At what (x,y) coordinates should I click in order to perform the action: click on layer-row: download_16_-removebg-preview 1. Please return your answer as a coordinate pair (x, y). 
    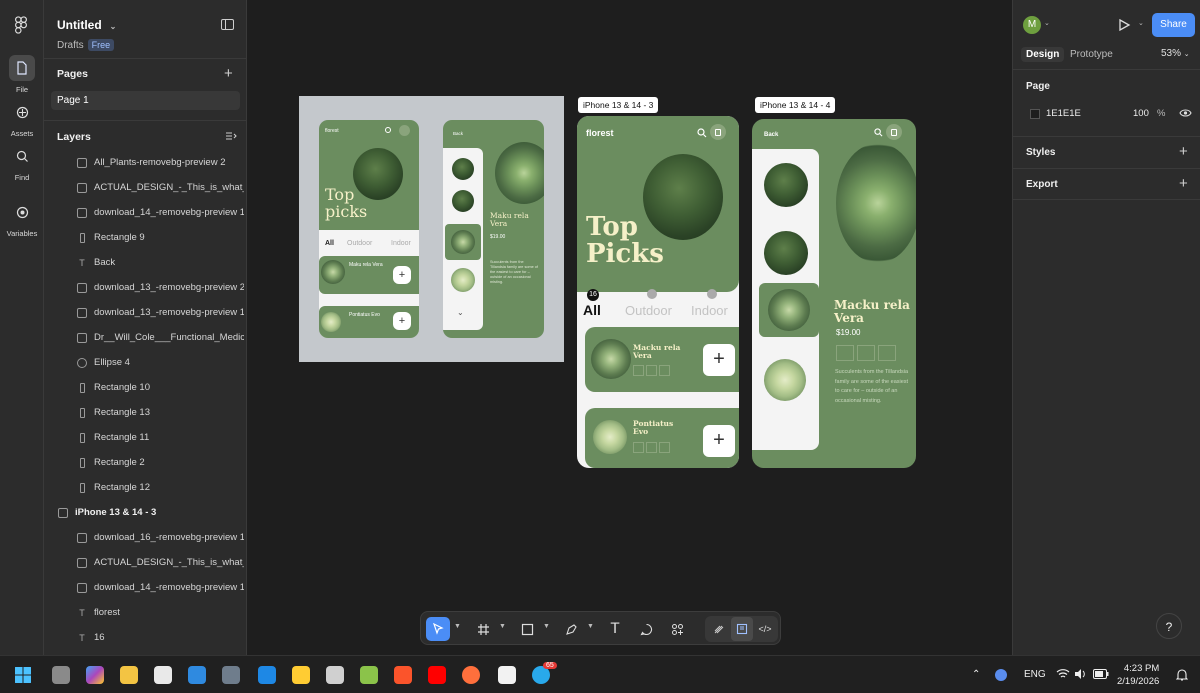
    Looking at the image, I should click on (145, 538).